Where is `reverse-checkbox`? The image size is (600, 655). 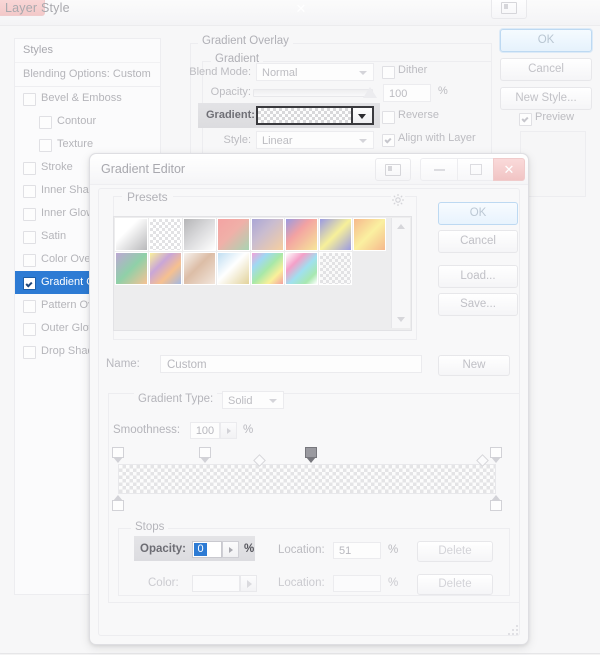 reverse-checkbox is located at coordinates (388, 117).